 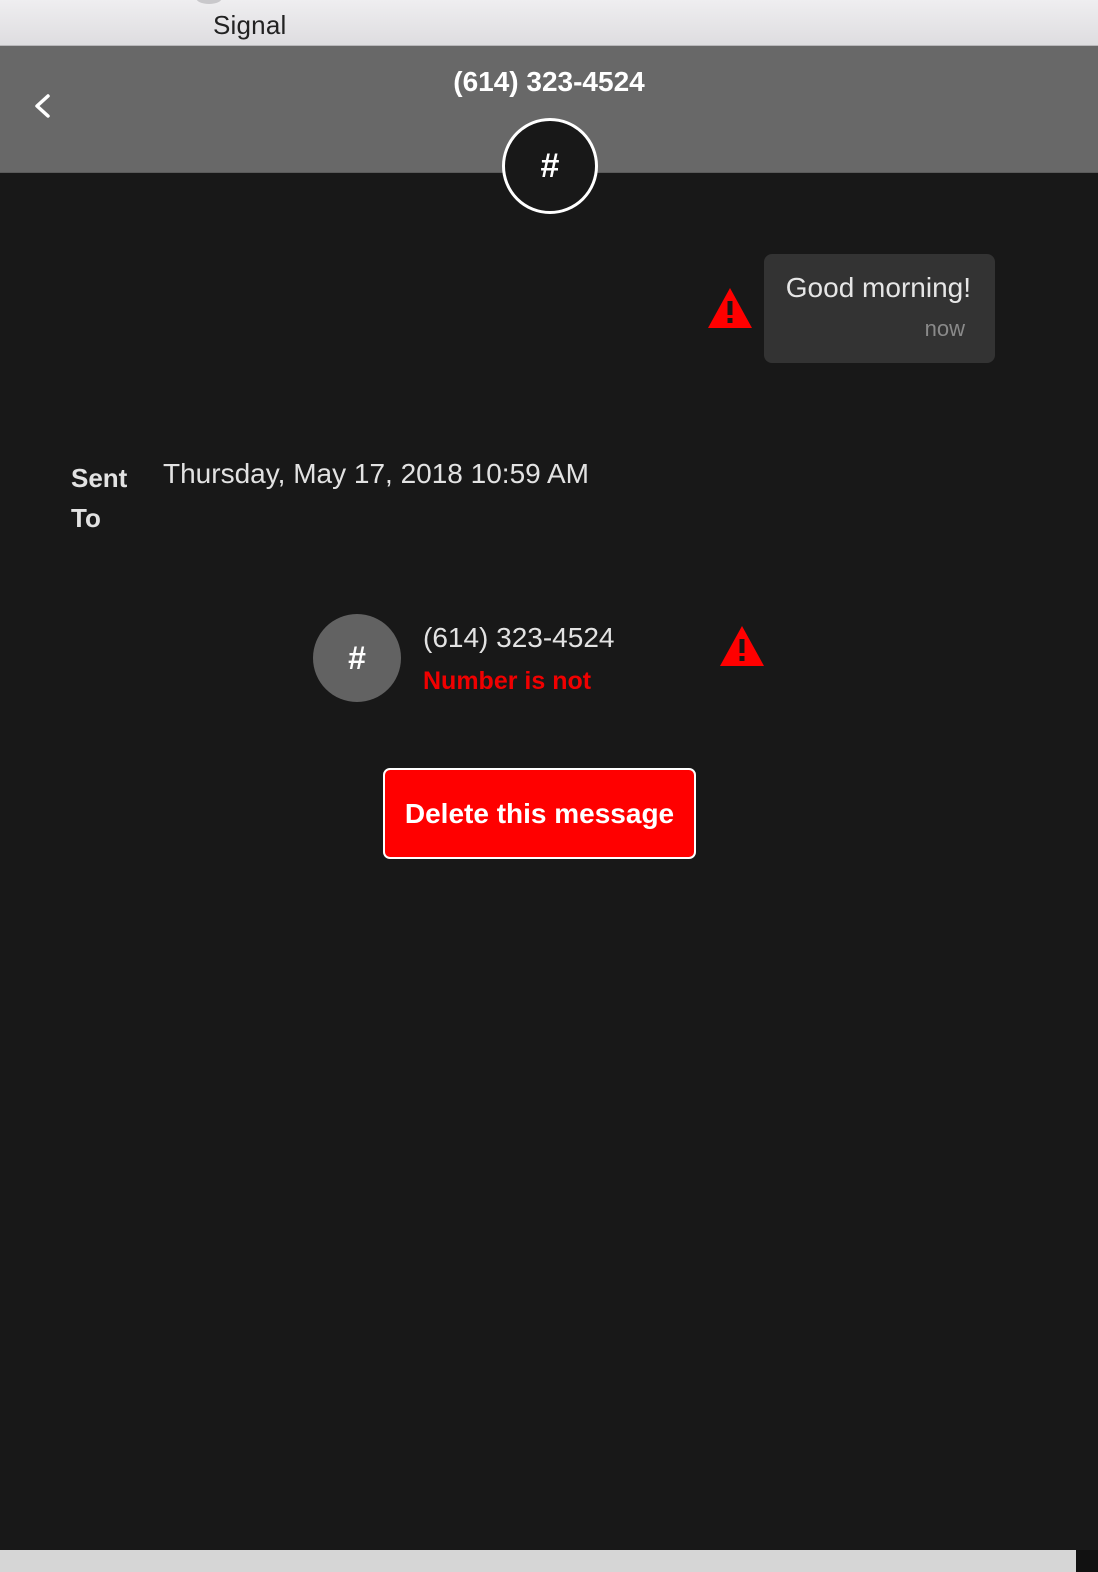 I want to click on message-bubble: Good morning! now, so click(x=879, y=308).